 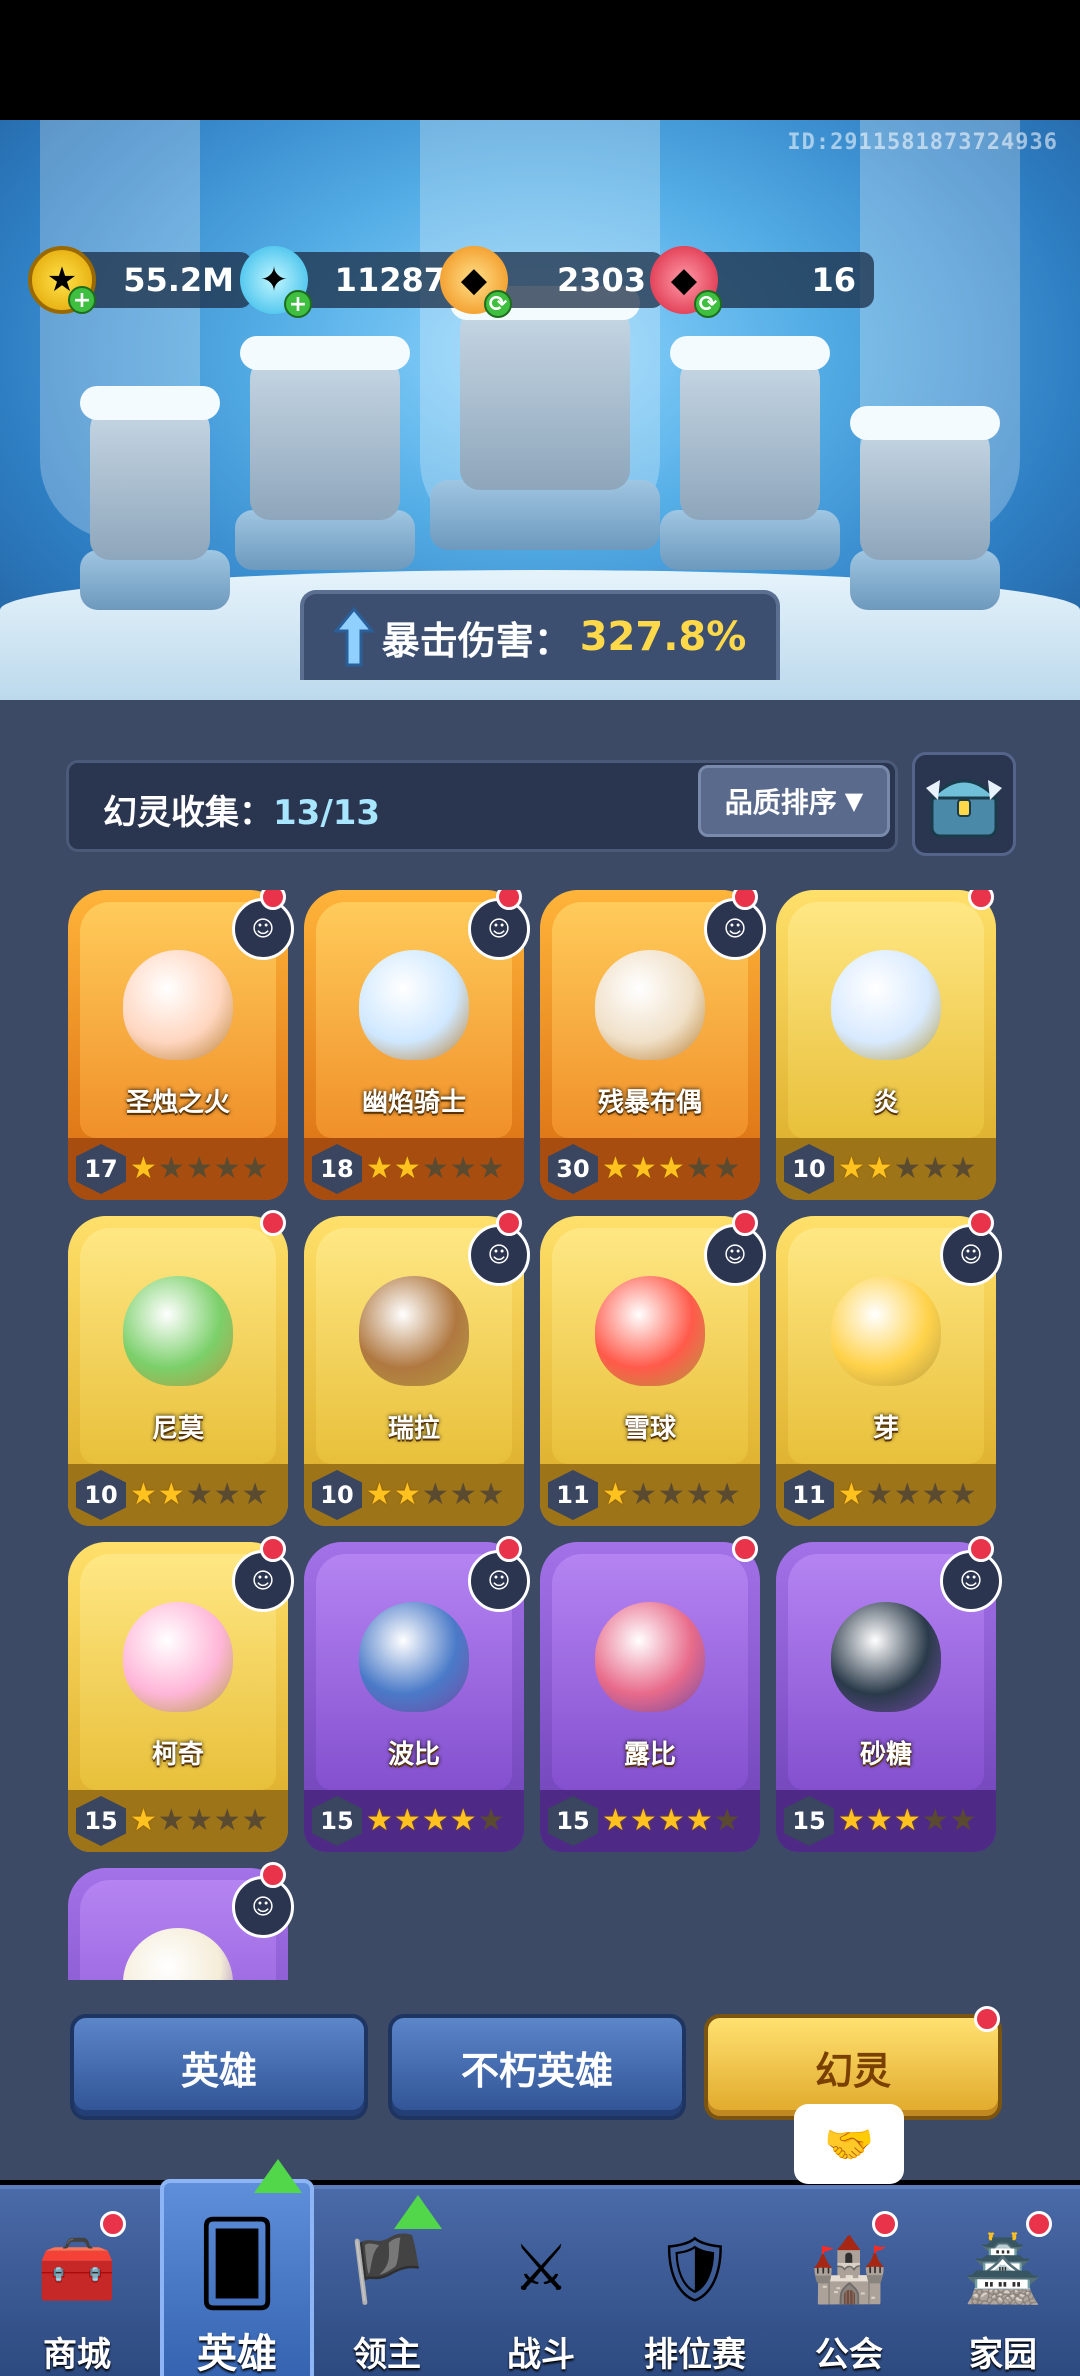 What do you see at coordinates (650, 1694) in the screenshot?
I see `spirit-card: 露比 15 ★ ★ ★ ★ ★` at bounding box center [650, 1694].